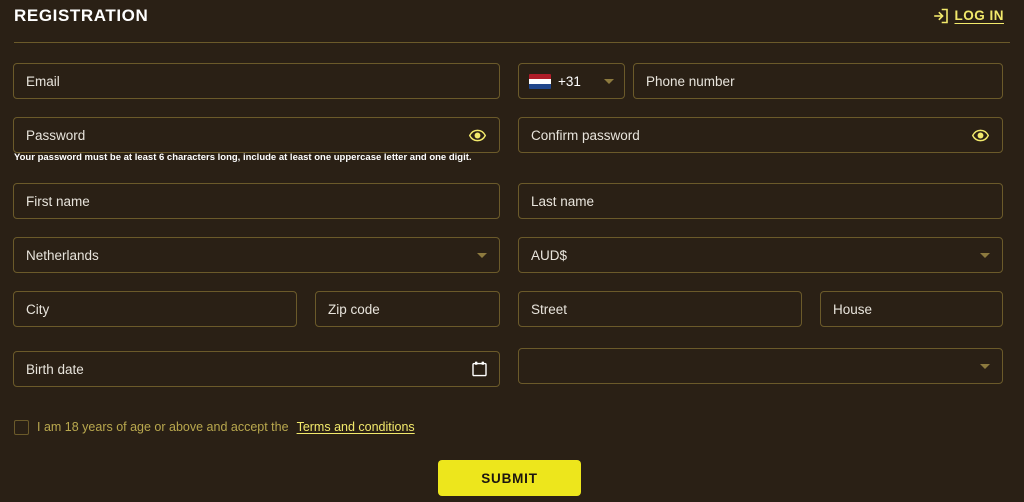 This screenshot has height=502, width=1024. Describe the element at coordinates (760, 135) in the screenshot. I see `confirm-password-field: Confirm password` at that location.